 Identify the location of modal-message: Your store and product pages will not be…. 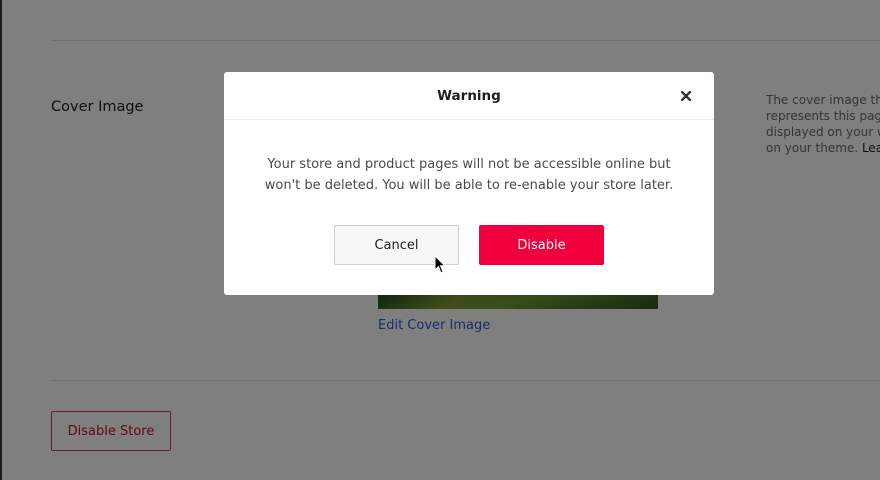
(469, 175).